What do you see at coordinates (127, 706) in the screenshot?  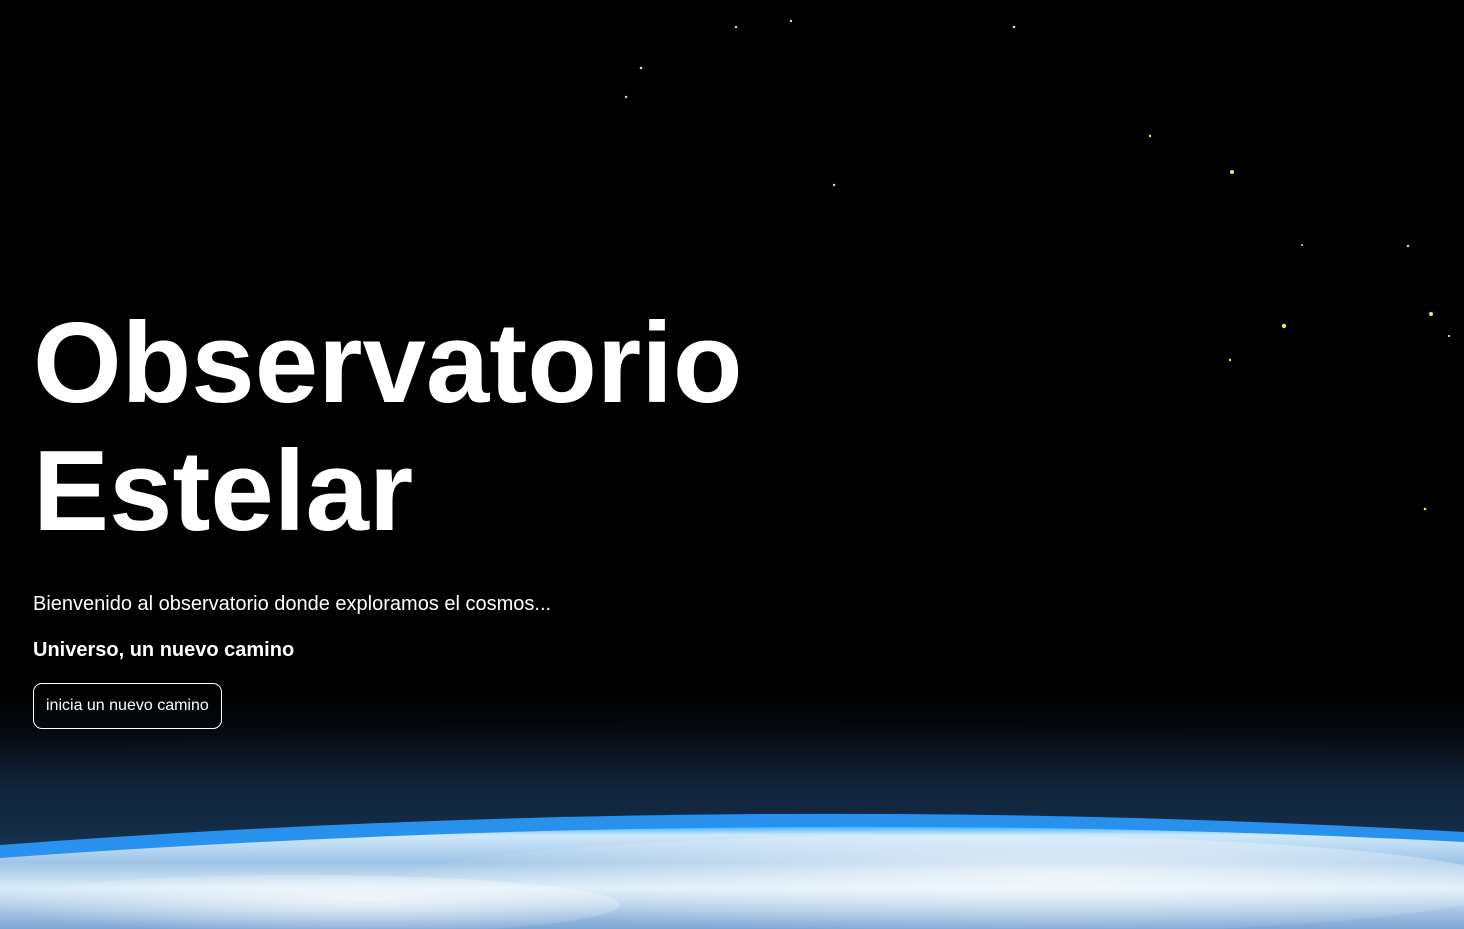 I see `start-journey-button: inicia un nuevo camino` at bounding box center [127, 706].